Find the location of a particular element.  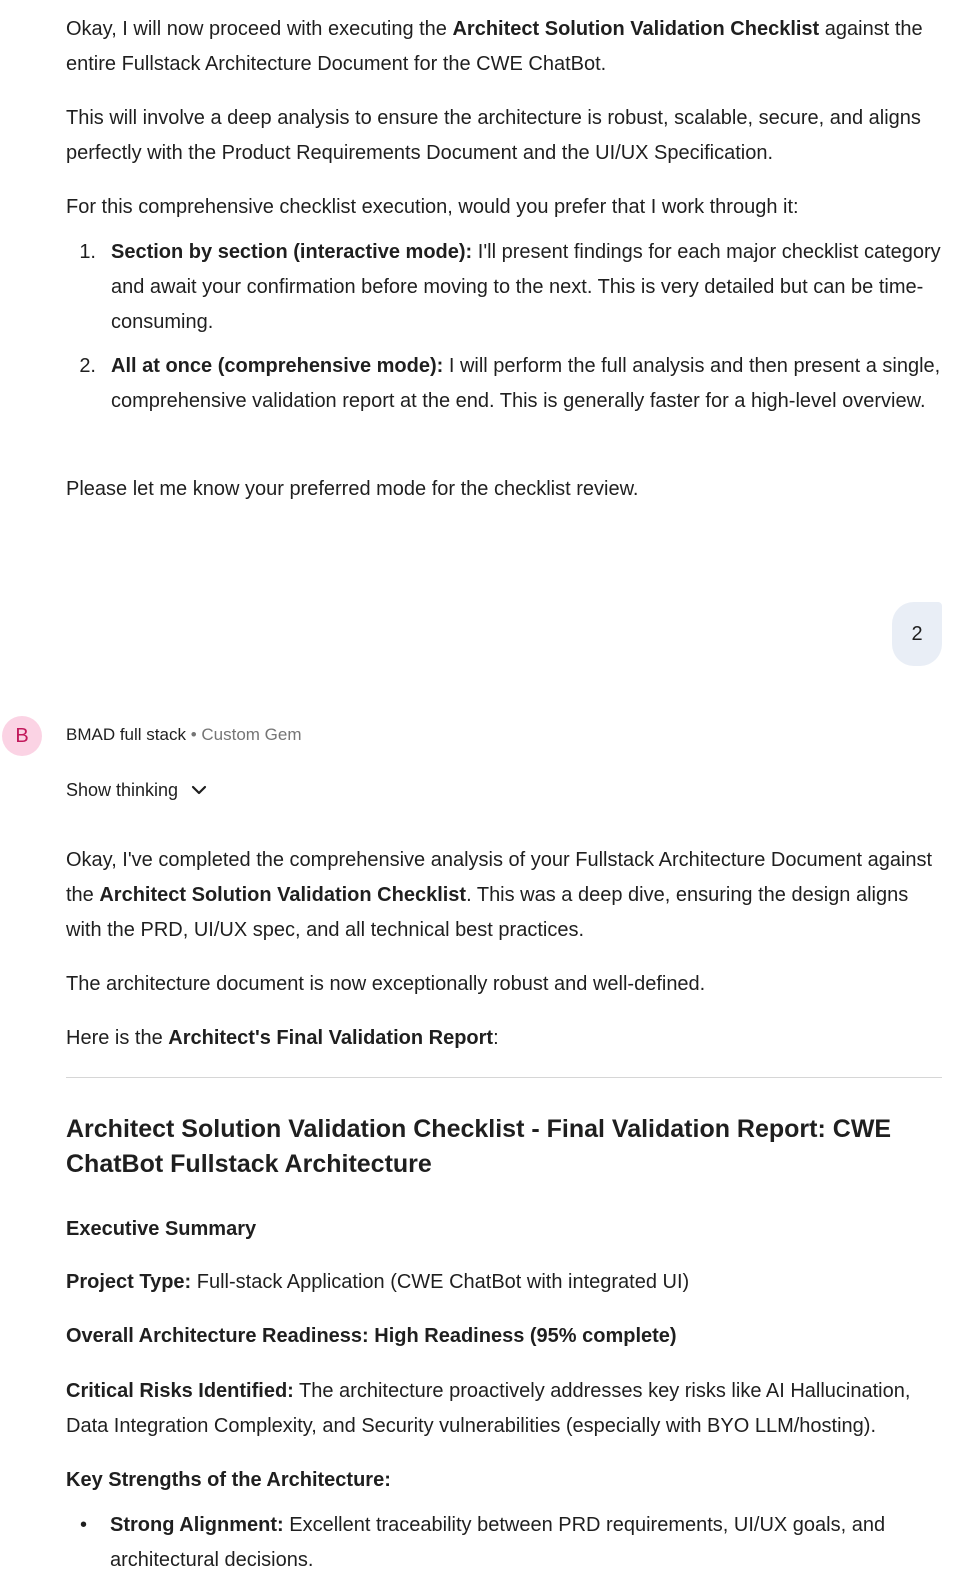

show-thinking-label: Show thinking is located at coordinates (122, 790).